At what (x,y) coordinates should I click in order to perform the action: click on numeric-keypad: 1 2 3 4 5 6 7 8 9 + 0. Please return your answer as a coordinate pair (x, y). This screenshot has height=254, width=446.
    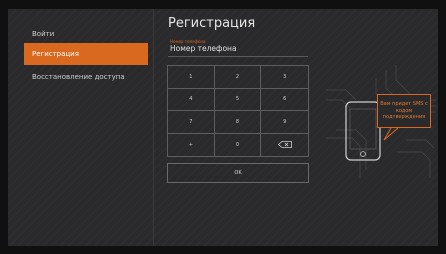
    Looking at the image, I should click on (238, 111).